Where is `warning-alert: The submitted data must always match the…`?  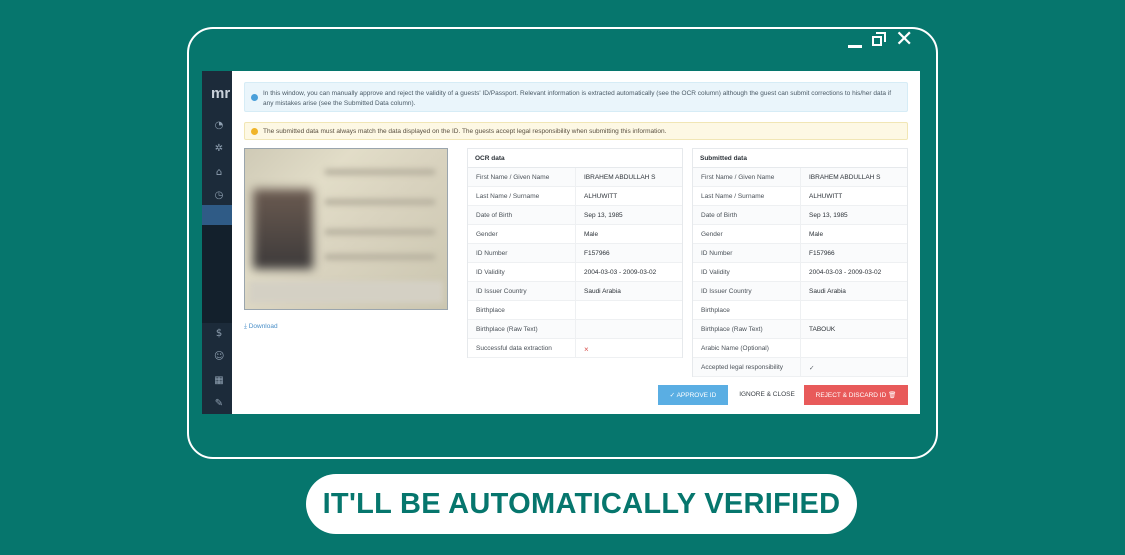 warning-alert: The submitted data must always match the… is located at coordinates (576, 131).